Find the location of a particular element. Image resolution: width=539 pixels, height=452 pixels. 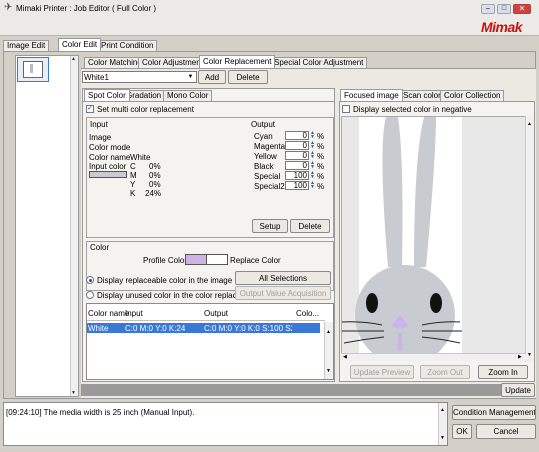

color-select-value: White1 is located at coordinates (96, 77).